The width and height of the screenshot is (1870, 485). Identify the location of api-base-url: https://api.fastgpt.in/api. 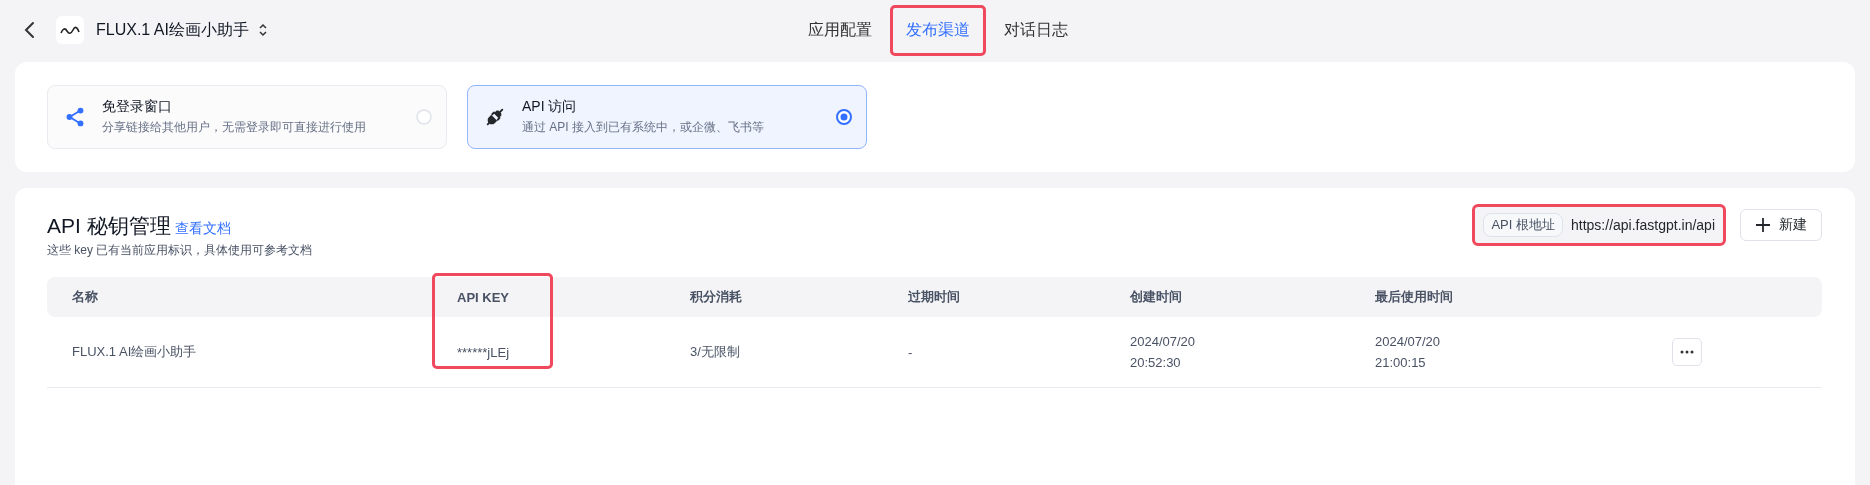
(1643, 225).